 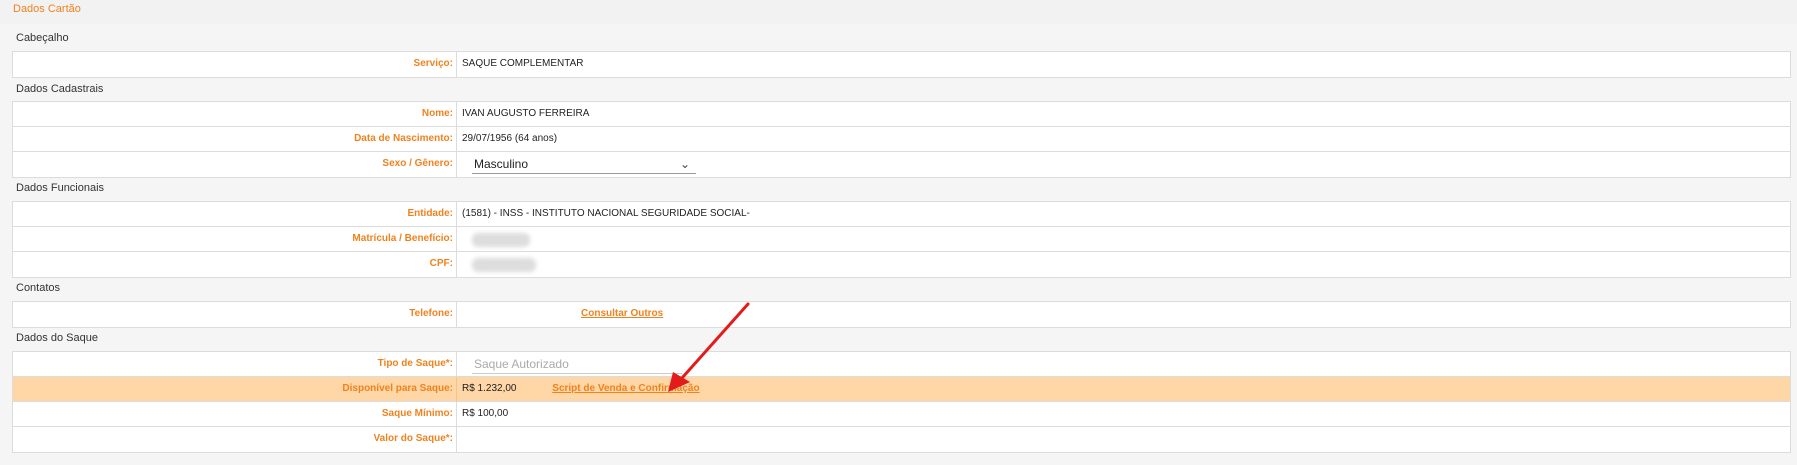 What do you see at coordinates (898, 12) in the screenshot?
I see `panel-title-bar` at bounding box center [898, 12].